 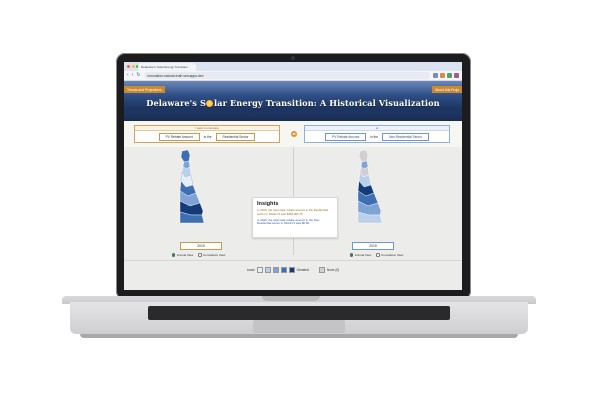 What do you see at coordinates (333, 269) in the screenshot?
I see `legend-none-label: None (0)` at bounding box center [333, 269].